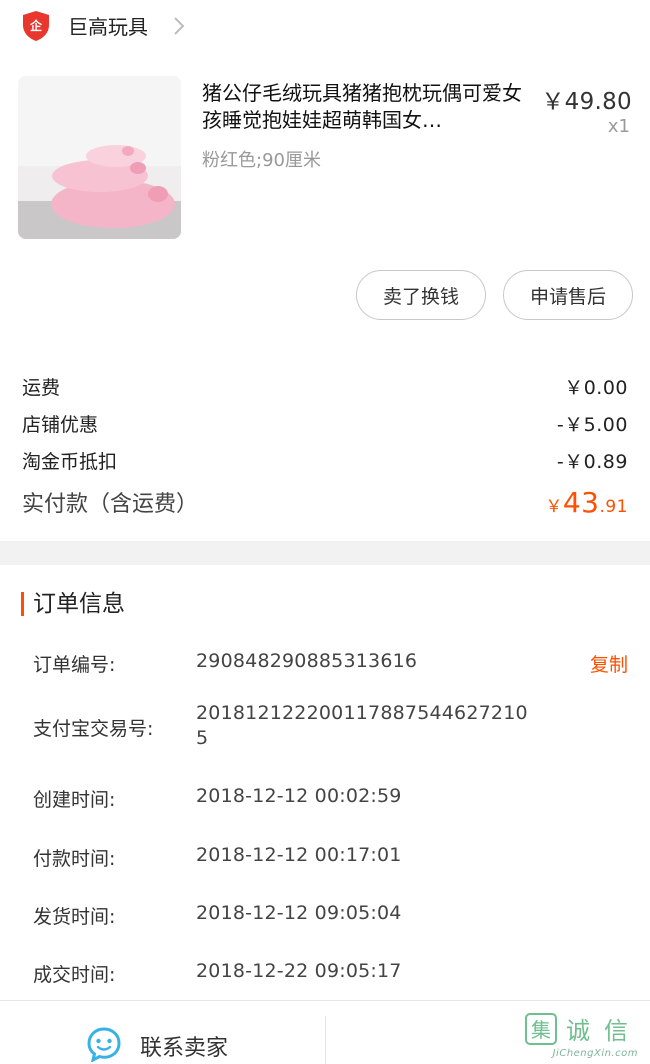 The height and width of the screenshot is (1064, 650). Describe the element at coordinates (299, 796) in the screenshot. I see `created-time-value: 2018-12-12 00:02:59` at that location.